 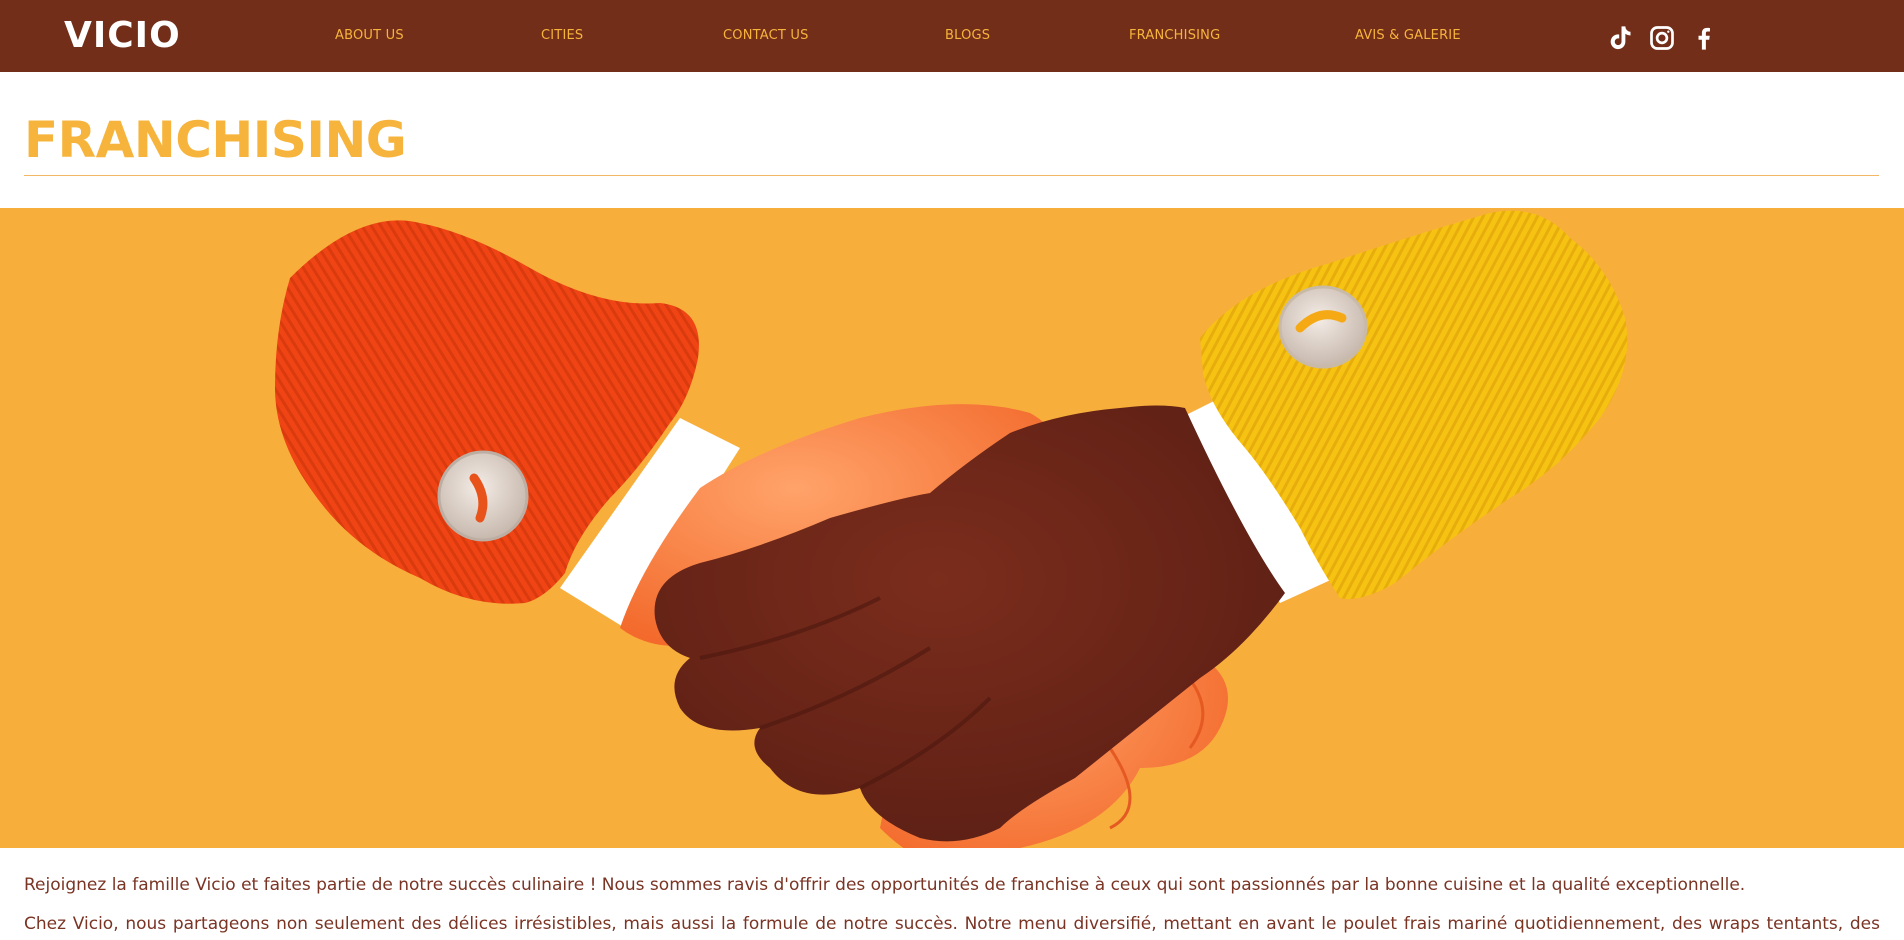 What do you see at coordinates (1704, 38) in the screenshot?
I see `facebook-icon` at bounding box center [1704, 38].